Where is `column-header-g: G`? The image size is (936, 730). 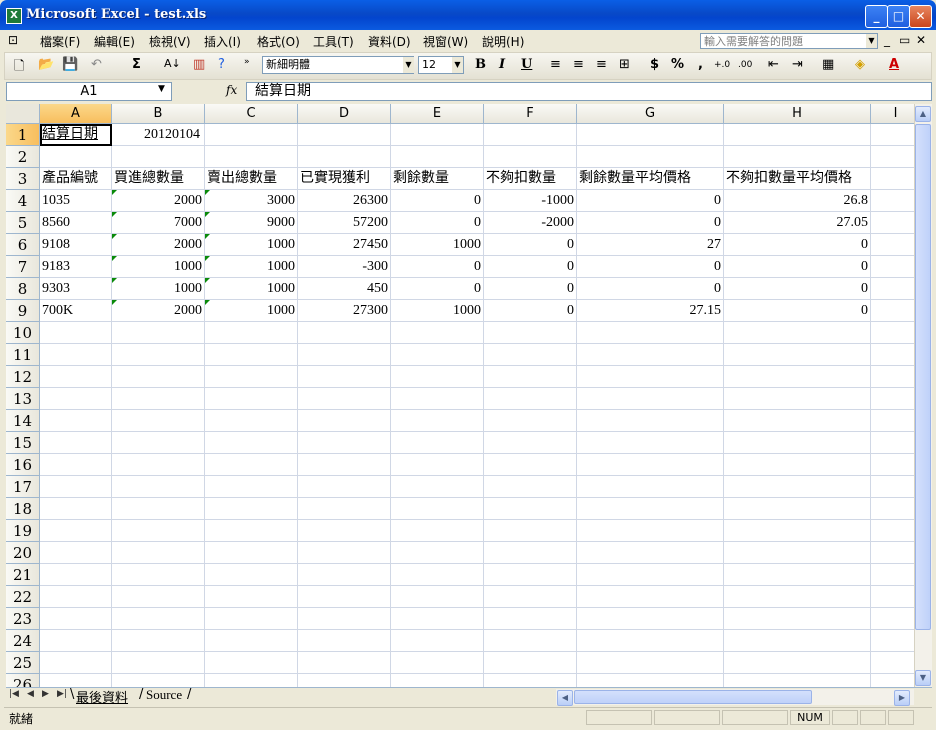
column-header-g: G is located at coordinates (650, 114).